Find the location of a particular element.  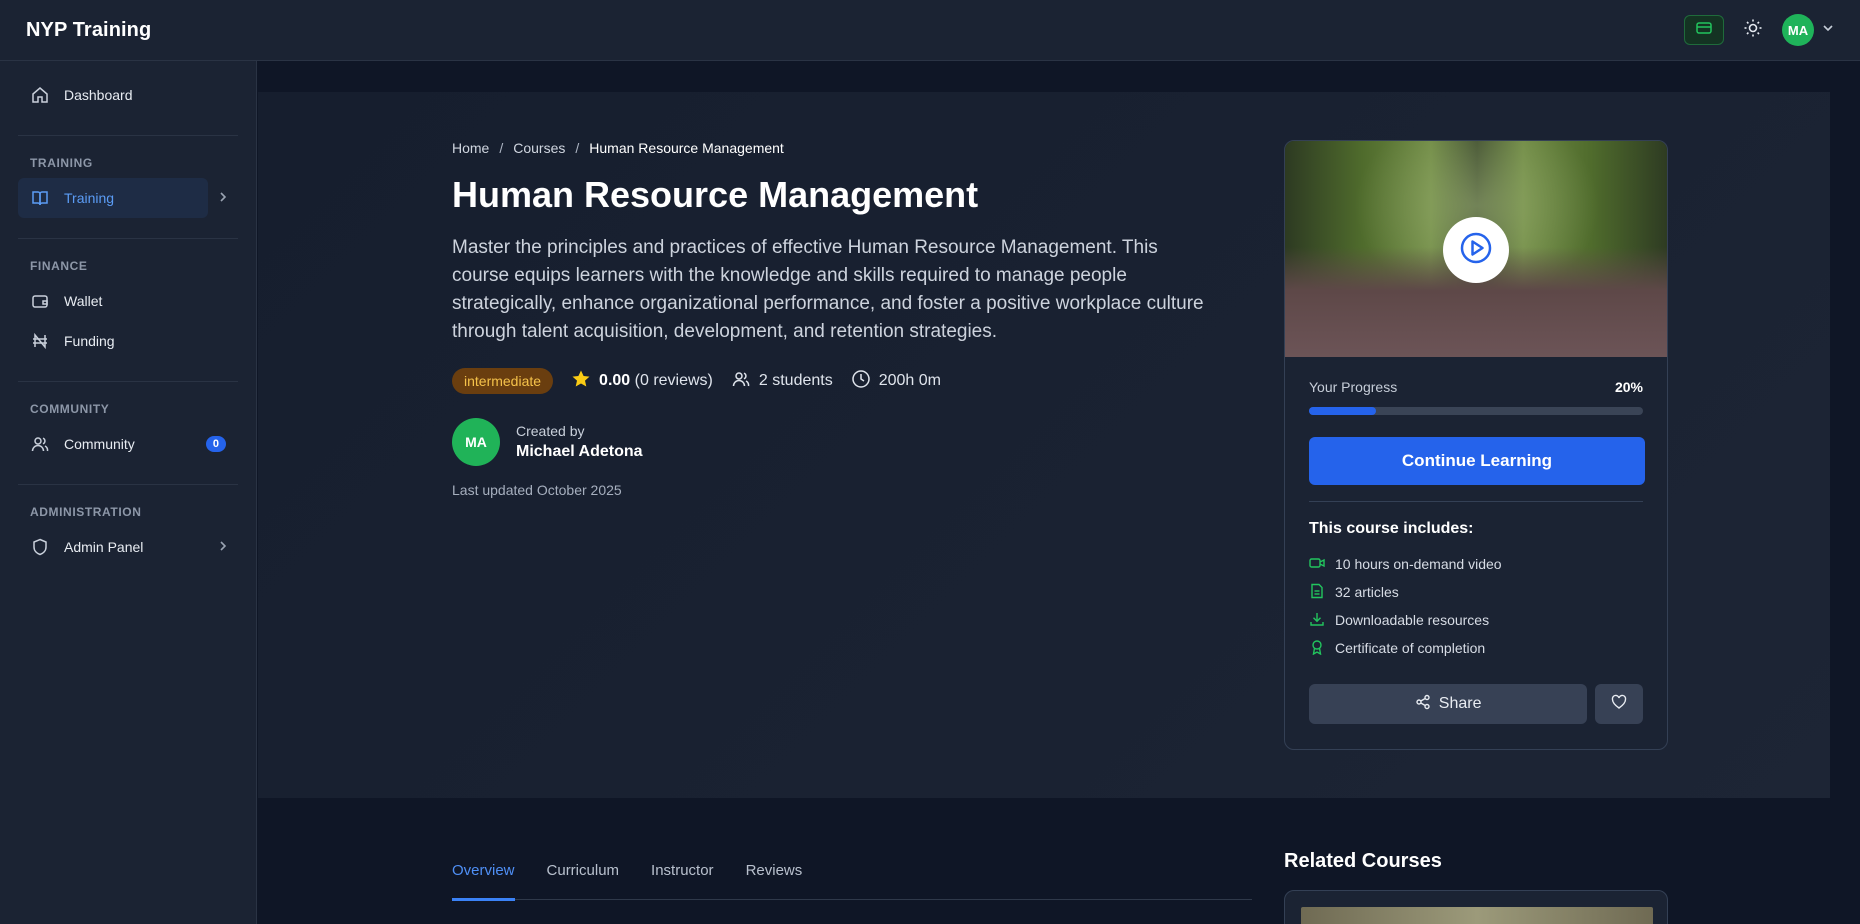

user-menu: MA is located at coordinates (1808, 30).